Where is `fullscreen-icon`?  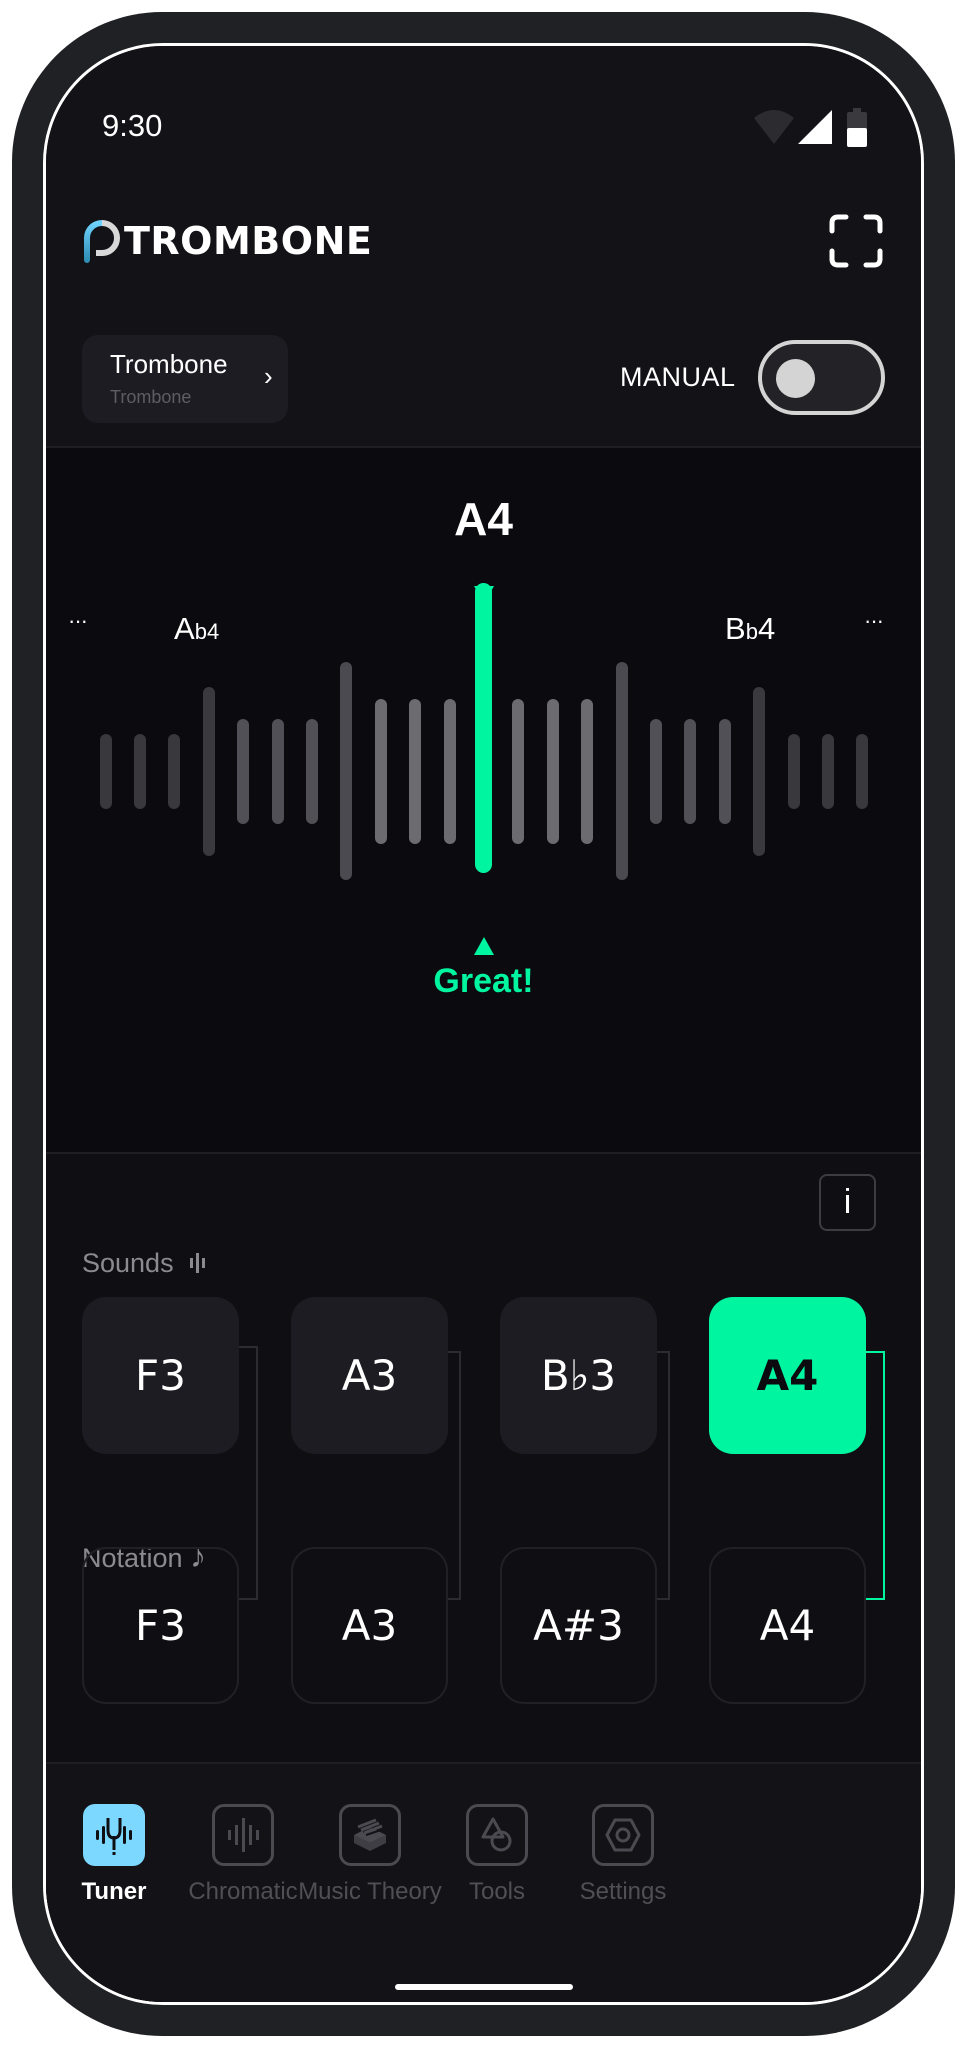 fullscreen-icon is located at coordinates (856, 241).